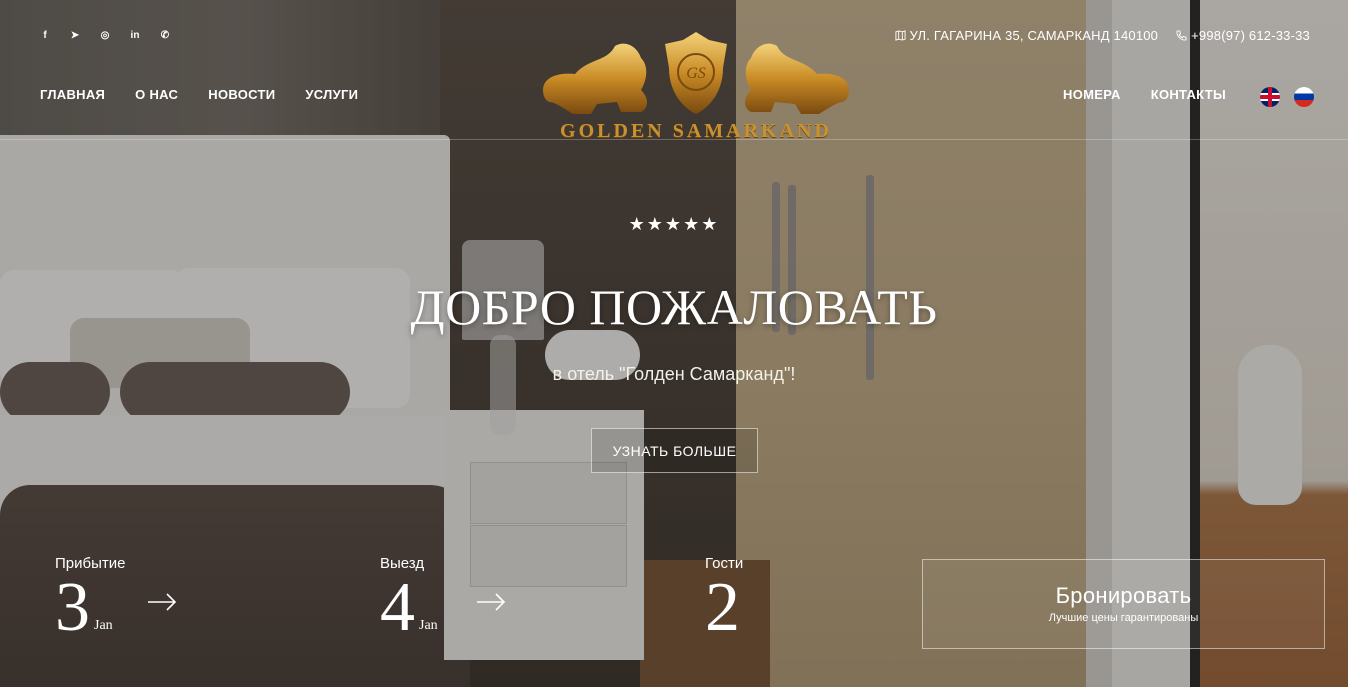 The height and width of the screenshot is (687, 1348). I want to click on book-button-note: Лучшие цены гарантированы, so click(1123, 618).